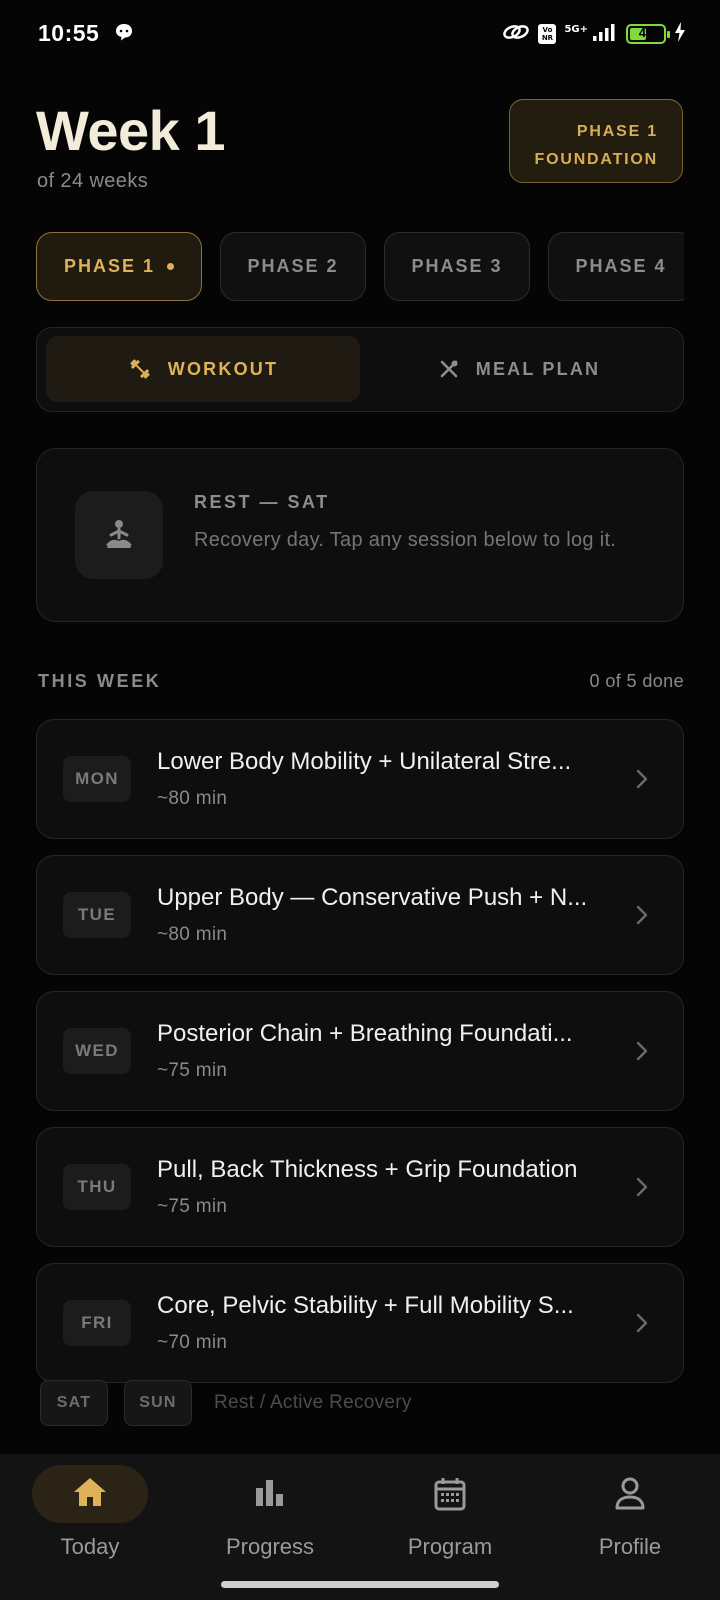 This screenshot has height=1600, width=720. Describe the element at coordinates (630, 1519) in the screenshot. I see `nav-profile: Profile` at that location.